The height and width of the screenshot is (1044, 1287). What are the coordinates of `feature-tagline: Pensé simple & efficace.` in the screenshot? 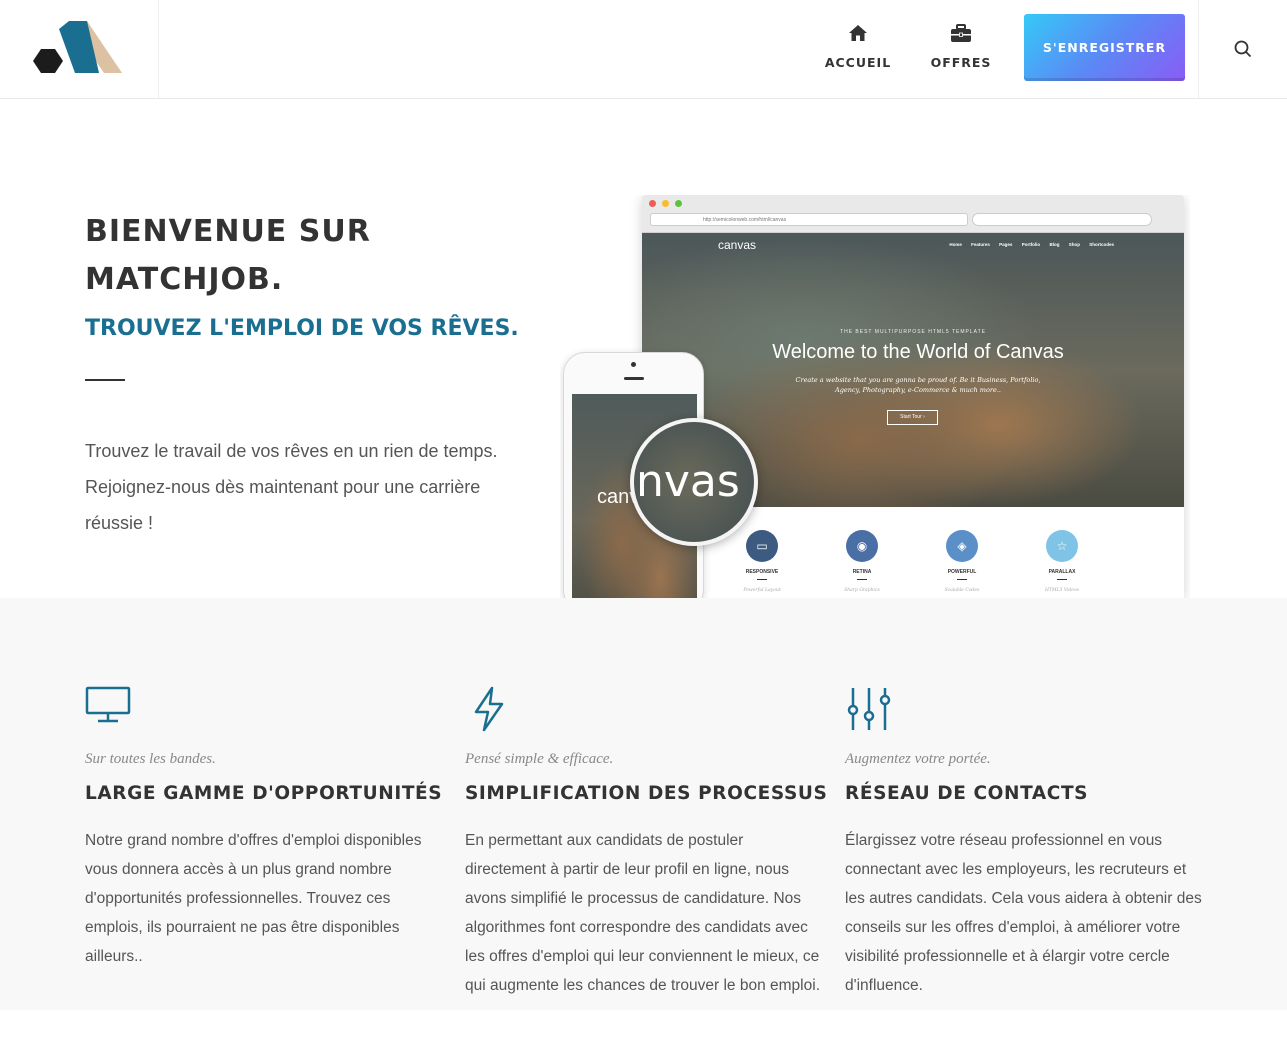 It's located at (539, 759).